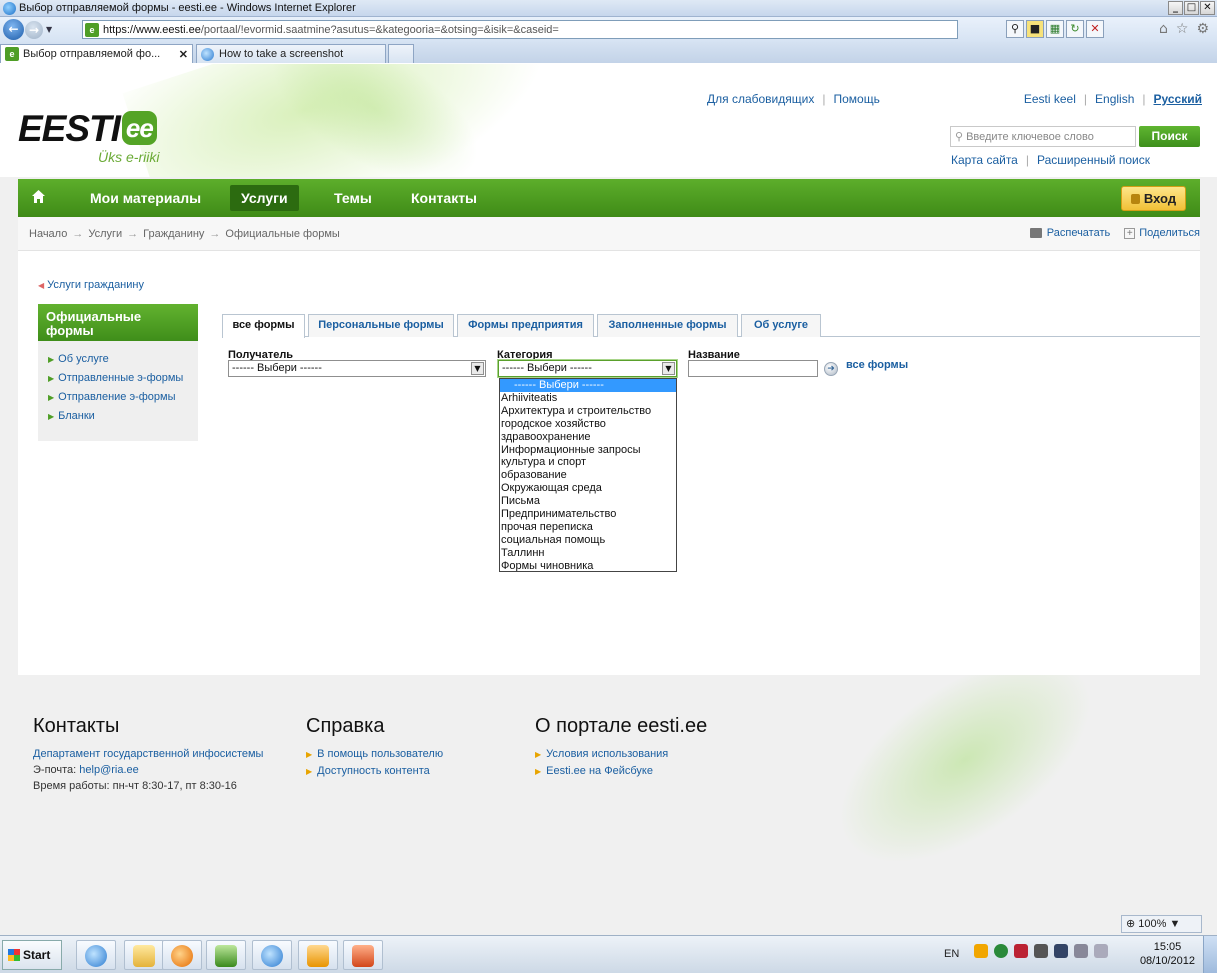  What do you see at coordinates (588, 553) in the screenshot?
I see `dropdown-option: Таллинн` at bounding box center [588, 553].